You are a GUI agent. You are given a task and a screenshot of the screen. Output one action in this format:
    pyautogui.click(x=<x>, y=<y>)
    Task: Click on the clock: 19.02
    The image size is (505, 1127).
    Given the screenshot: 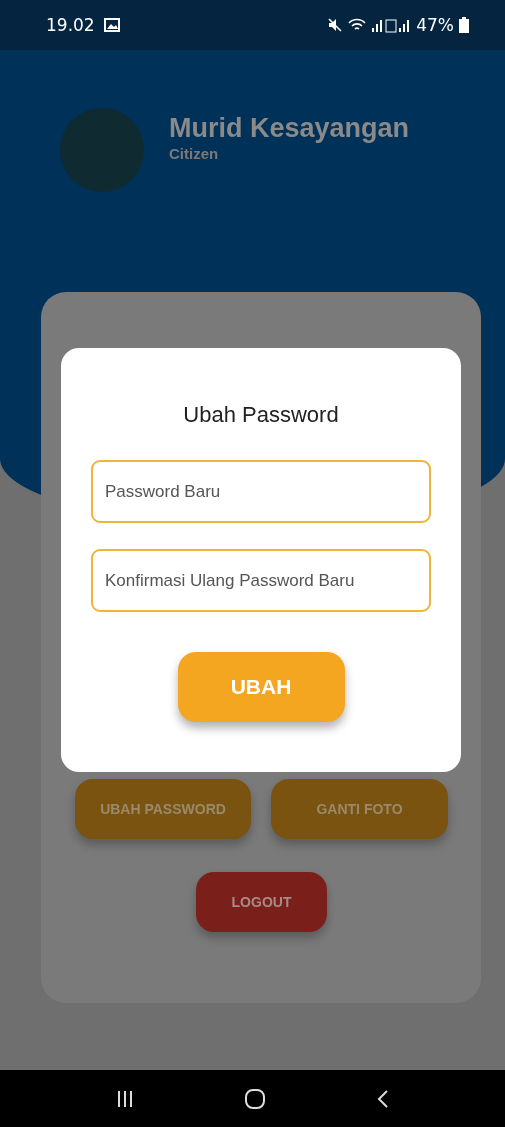 What is the action you would take?
    pyautogui.click(x=70, y=25)
    